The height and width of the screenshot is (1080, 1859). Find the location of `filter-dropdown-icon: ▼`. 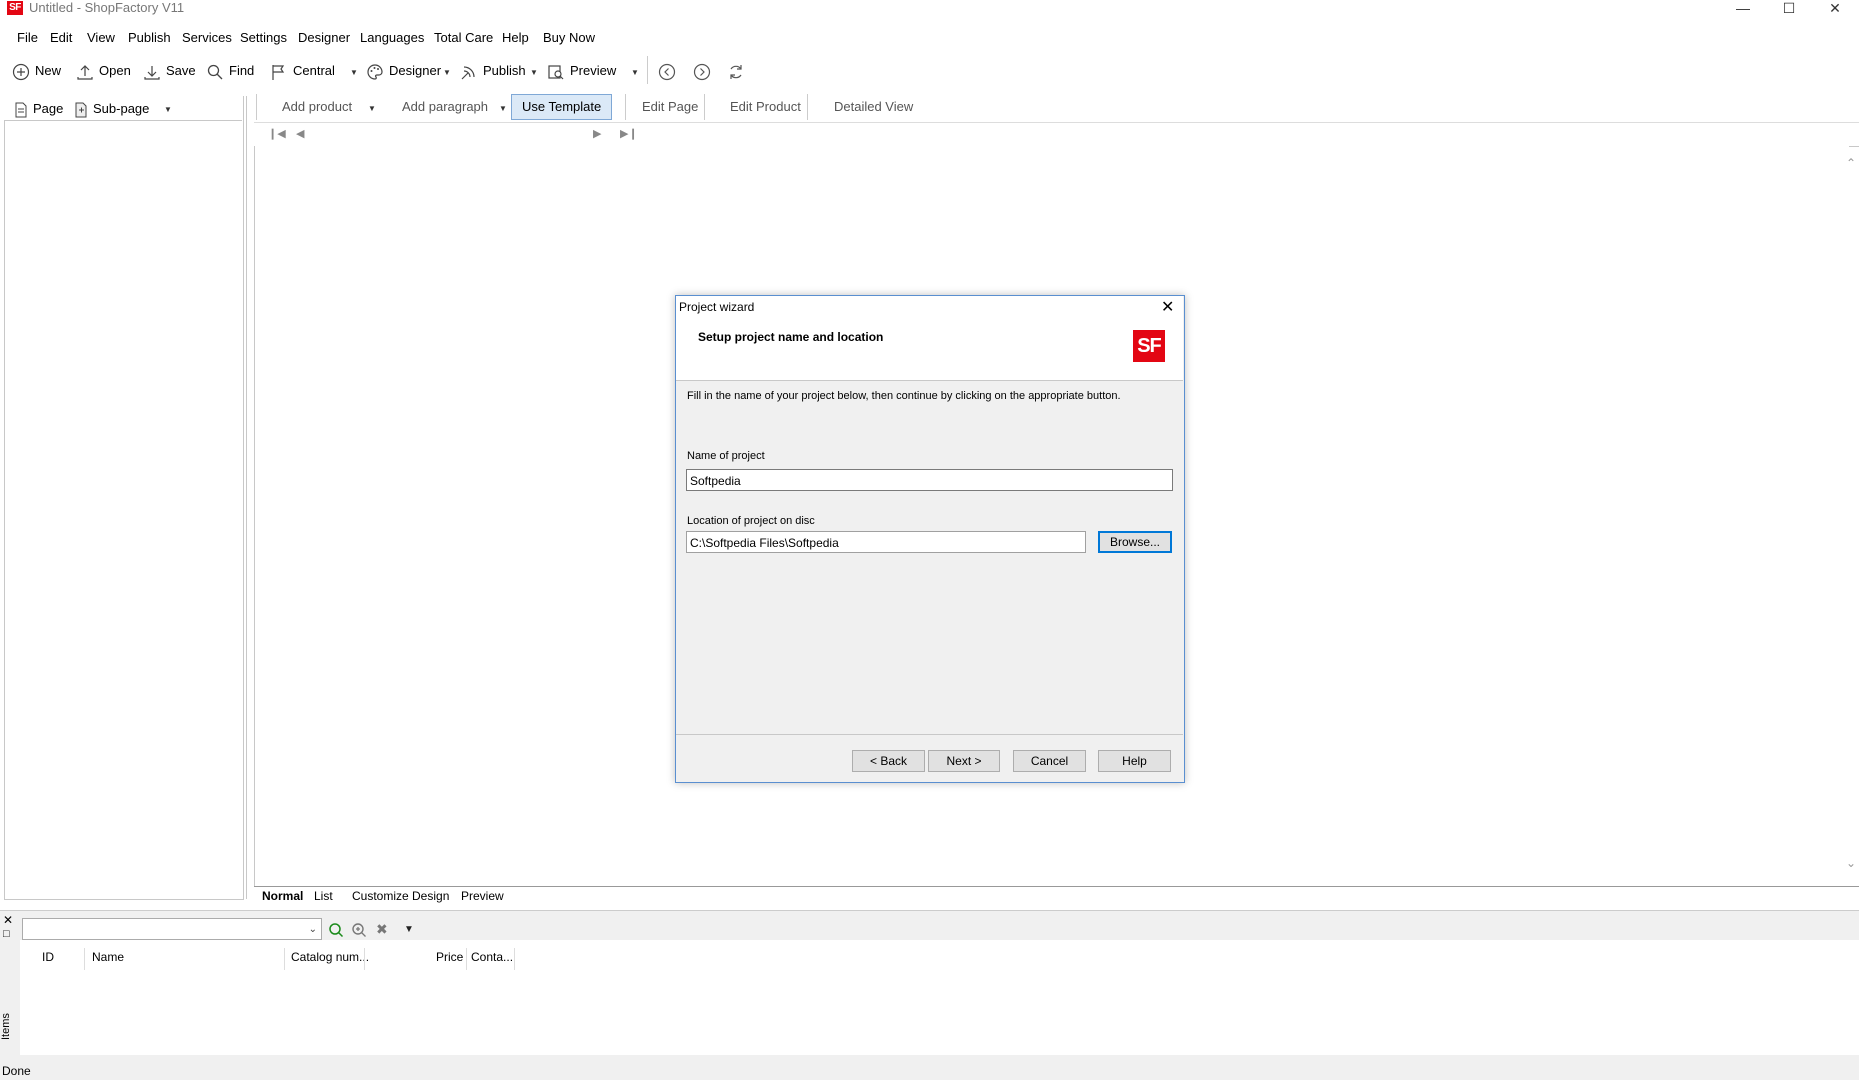

filter-dropdown-icon: ▼ is located at coordinates (409, 929).